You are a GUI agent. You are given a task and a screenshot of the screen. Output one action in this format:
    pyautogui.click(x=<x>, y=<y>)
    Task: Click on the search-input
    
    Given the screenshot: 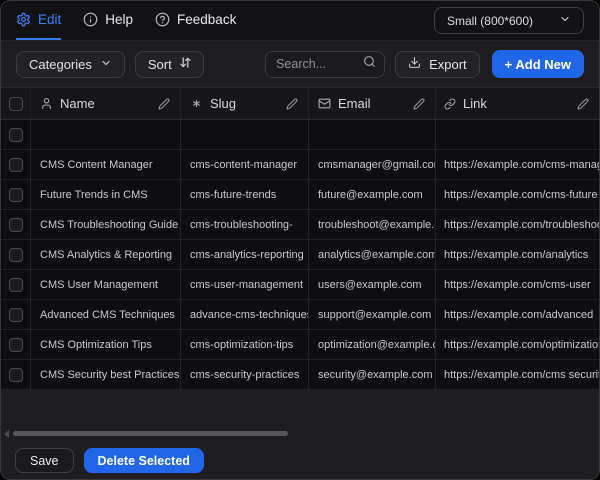 What is the action you would take?
    pyautogui.click(x=317, y=64)
    